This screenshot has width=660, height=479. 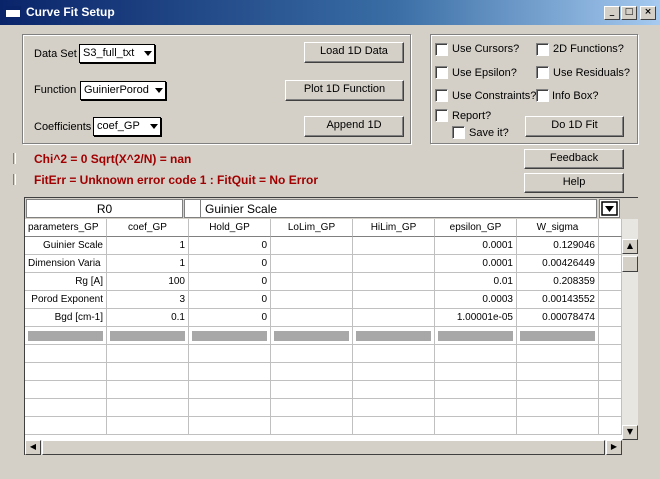 What do you see at coordinates (542, 95) in the screenshot?
I see `info-box-checkbox` at bounding box center [542, 95].